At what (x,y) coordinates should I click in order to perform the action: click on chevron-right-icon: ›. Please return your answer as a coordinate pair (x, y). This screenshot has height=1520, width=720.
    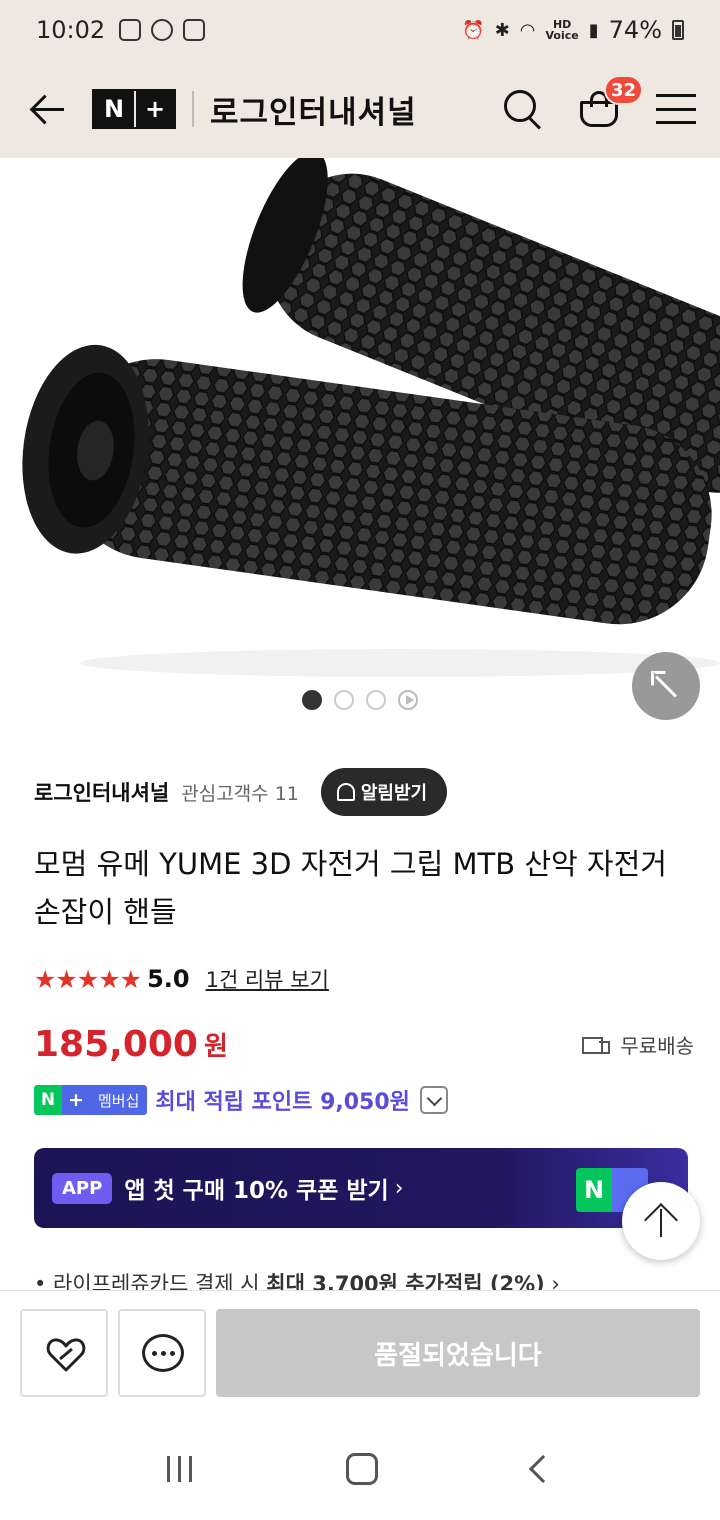
    Looking at the image, I should click on (399, 1188).